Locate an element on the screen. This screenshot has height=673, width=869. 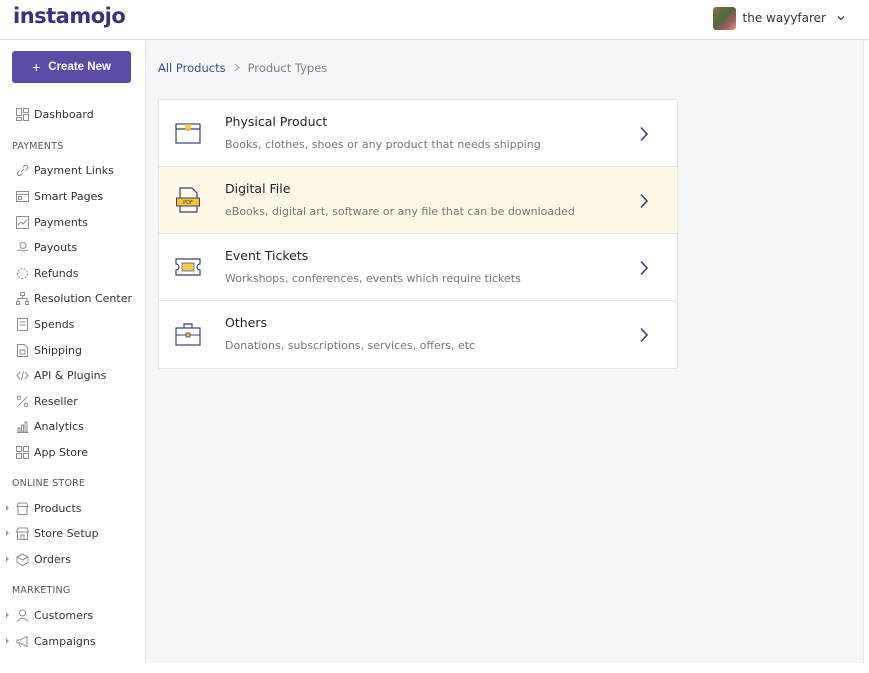
section-payments: PAYMENTS is located at coordinates (38, 146).